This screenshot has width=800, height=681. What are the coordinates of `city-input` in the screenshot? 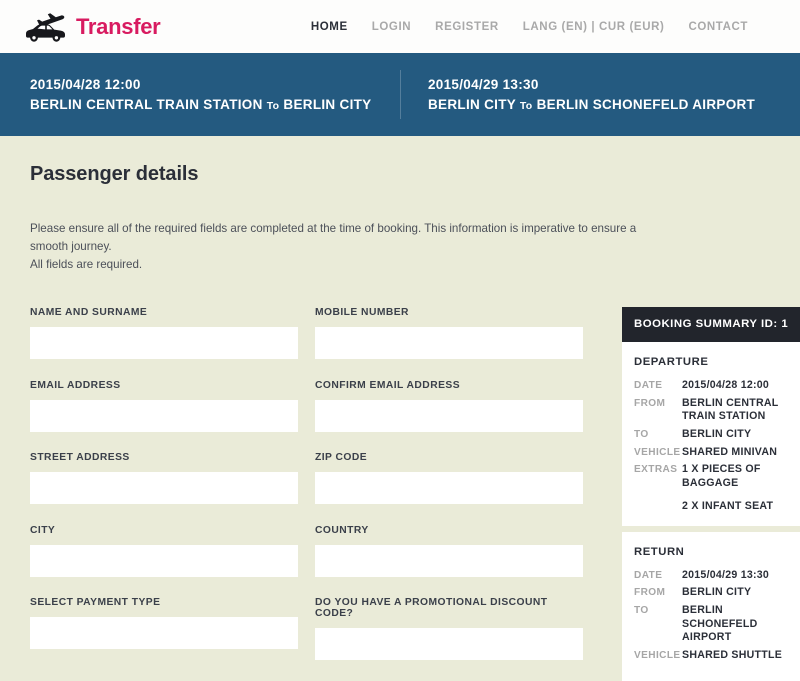 It's located at (164, 560).